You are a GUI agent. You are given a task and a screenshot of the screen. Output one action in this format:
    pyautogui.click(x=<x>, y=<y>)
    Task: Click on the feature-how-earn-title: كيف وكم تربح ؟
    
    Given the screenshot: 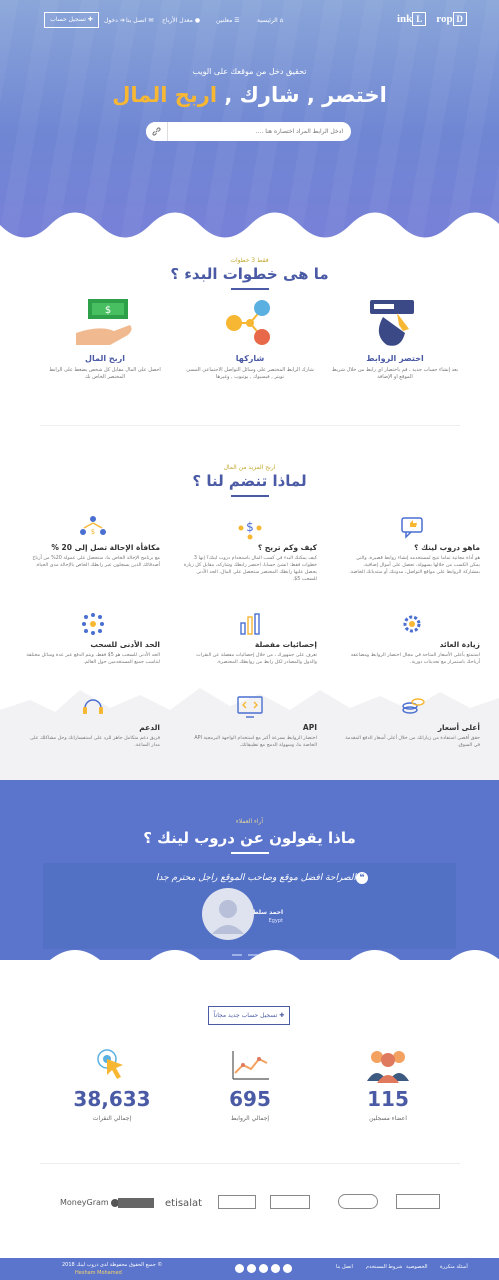 What is the action you would take?
    pyautogui.click(x=287, y=547)
    